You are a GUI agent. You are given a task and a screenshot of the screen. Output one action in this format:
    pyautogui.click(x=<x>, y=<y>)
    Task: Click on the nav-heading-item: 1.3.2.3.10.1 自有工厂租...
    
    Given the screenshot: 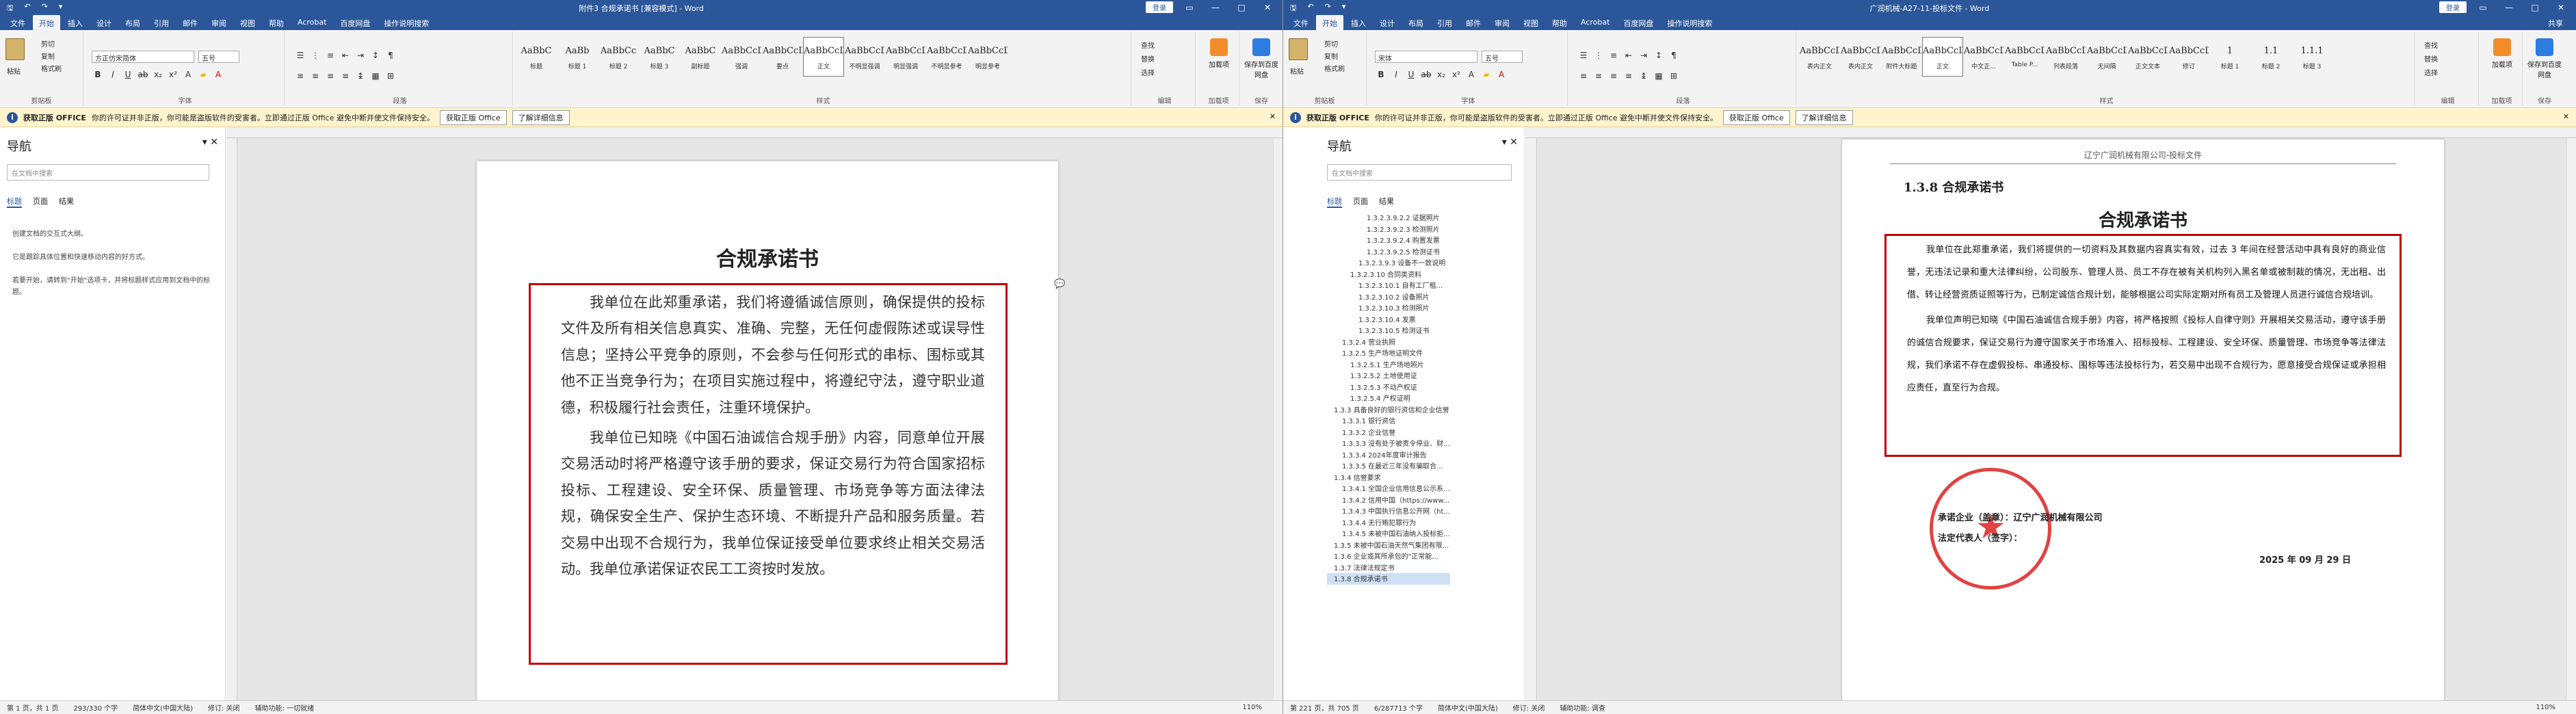 What is the action you would take?
    pyautogui.click(x=1388, y=285)
    